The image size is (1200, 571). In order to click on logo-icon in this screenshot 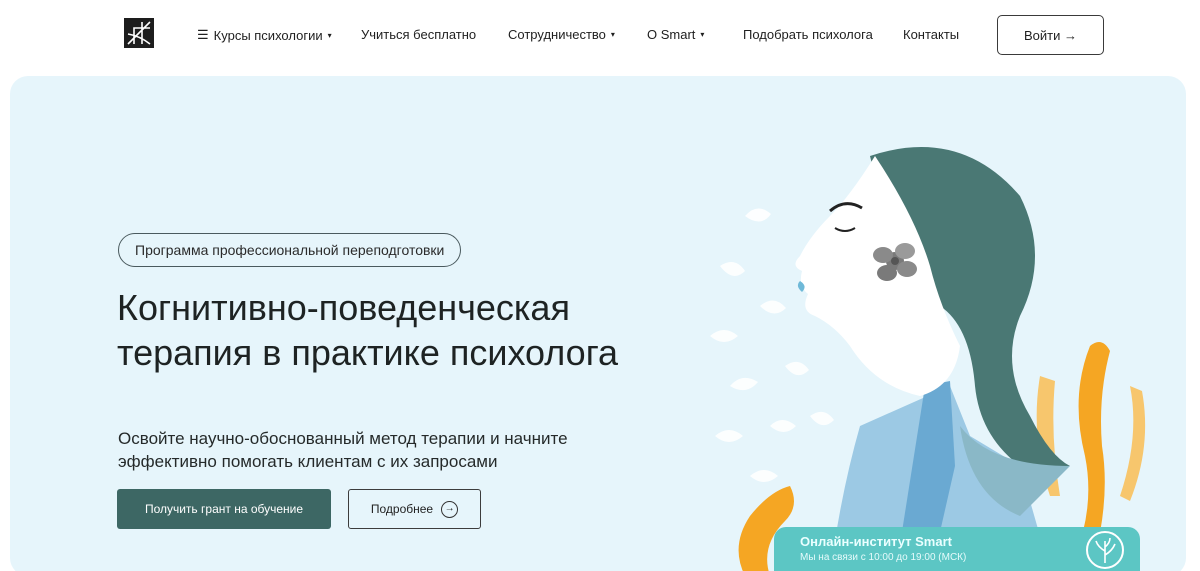, I will do `click(139, 33)`.